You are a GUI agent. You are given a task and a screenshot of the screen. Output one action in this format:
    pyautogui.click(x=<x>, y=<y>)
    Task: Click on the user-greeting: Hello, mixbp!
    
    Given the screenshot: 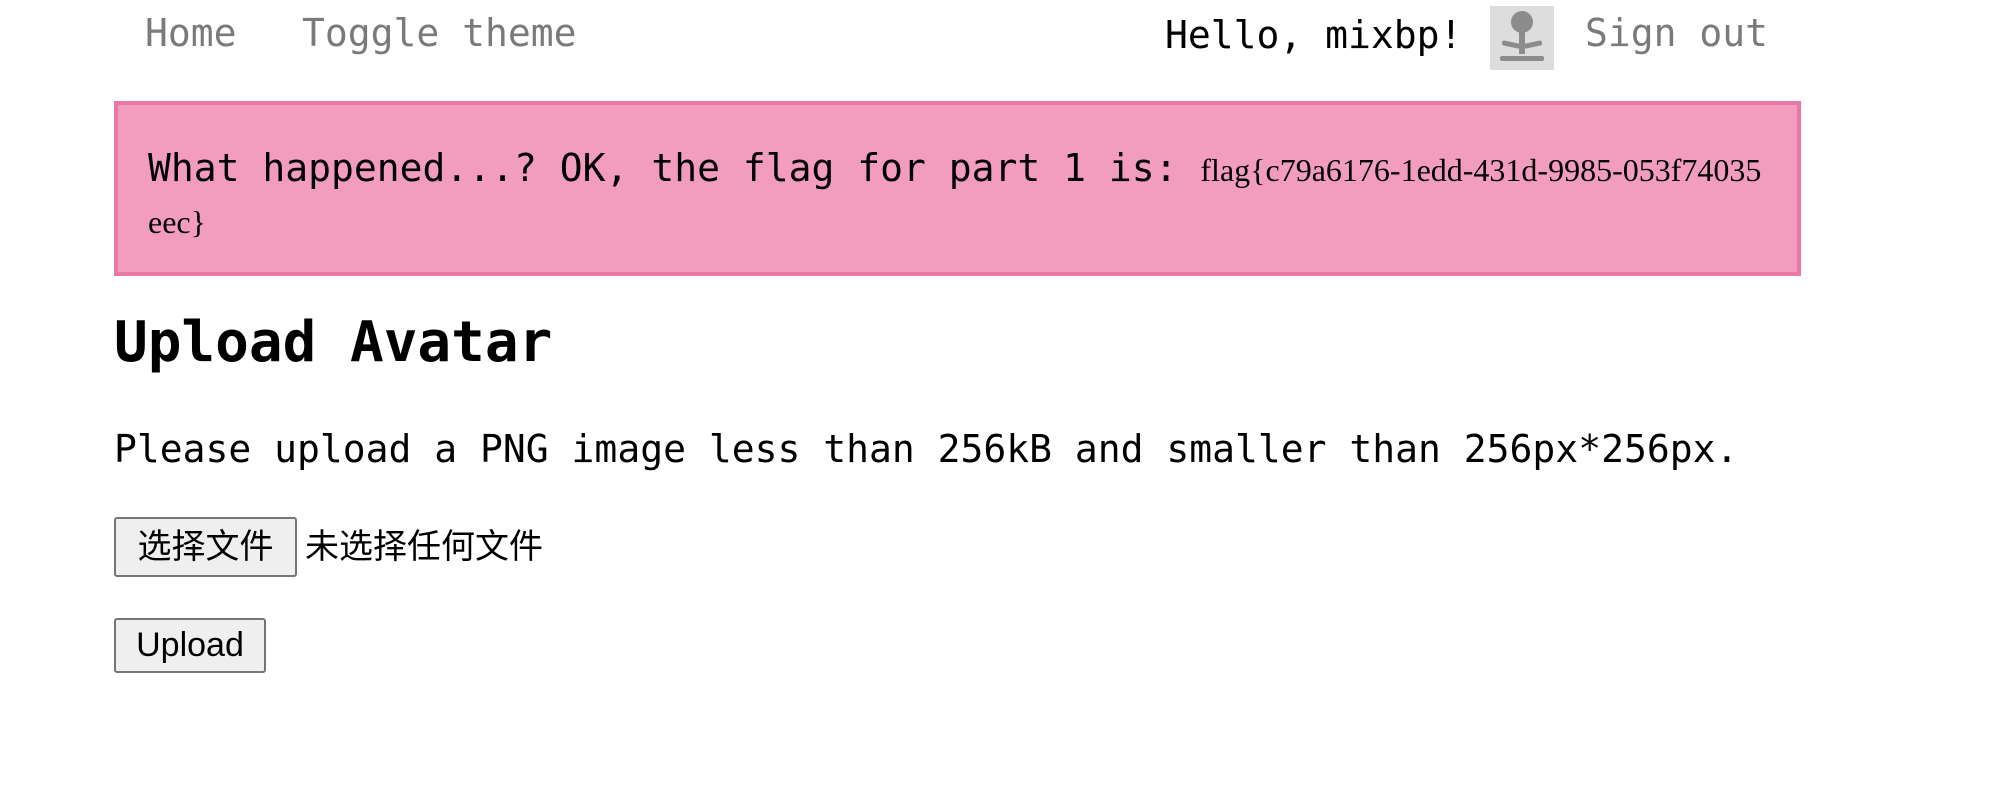 What is the action you would take?
    pyautogui.click(x=1314, y=35)
    